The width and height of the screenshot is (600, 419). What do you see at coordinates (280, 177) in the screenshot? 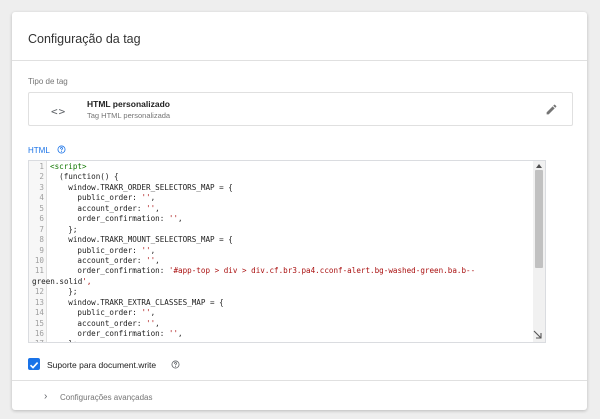
I see `code-line: 2 (function() {` at bounding box center [280, 177].